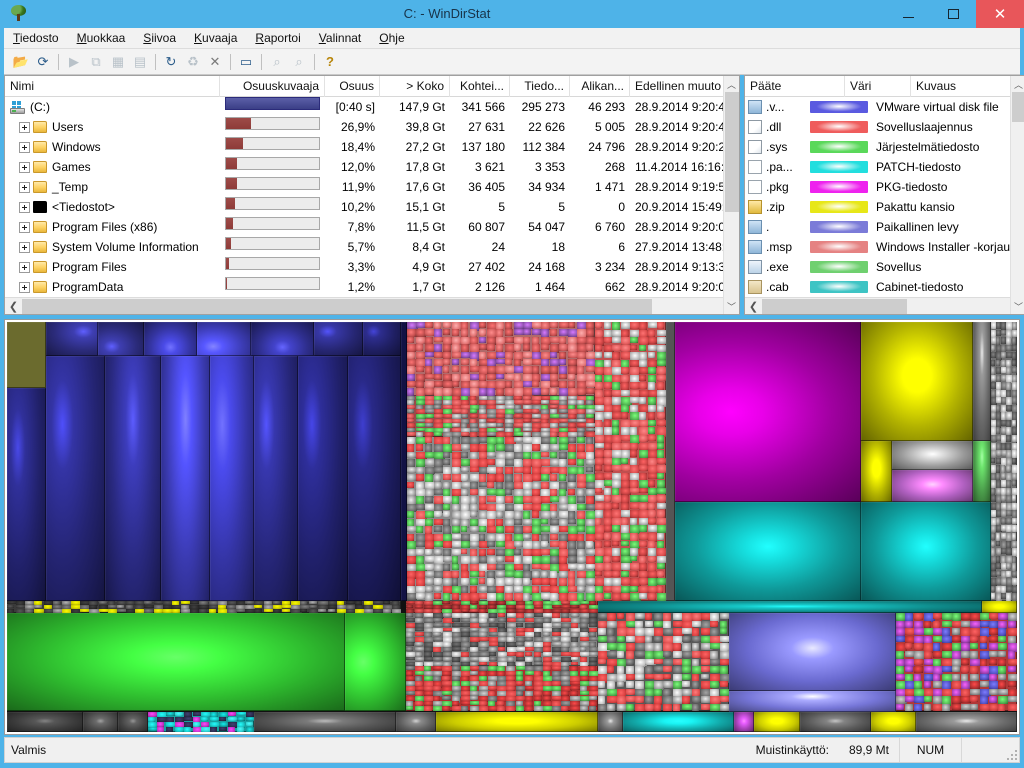 The height and width of the screenshot is (768, 1024). I want to click on menu-item-ohje: Ohje, so click(391, 38).